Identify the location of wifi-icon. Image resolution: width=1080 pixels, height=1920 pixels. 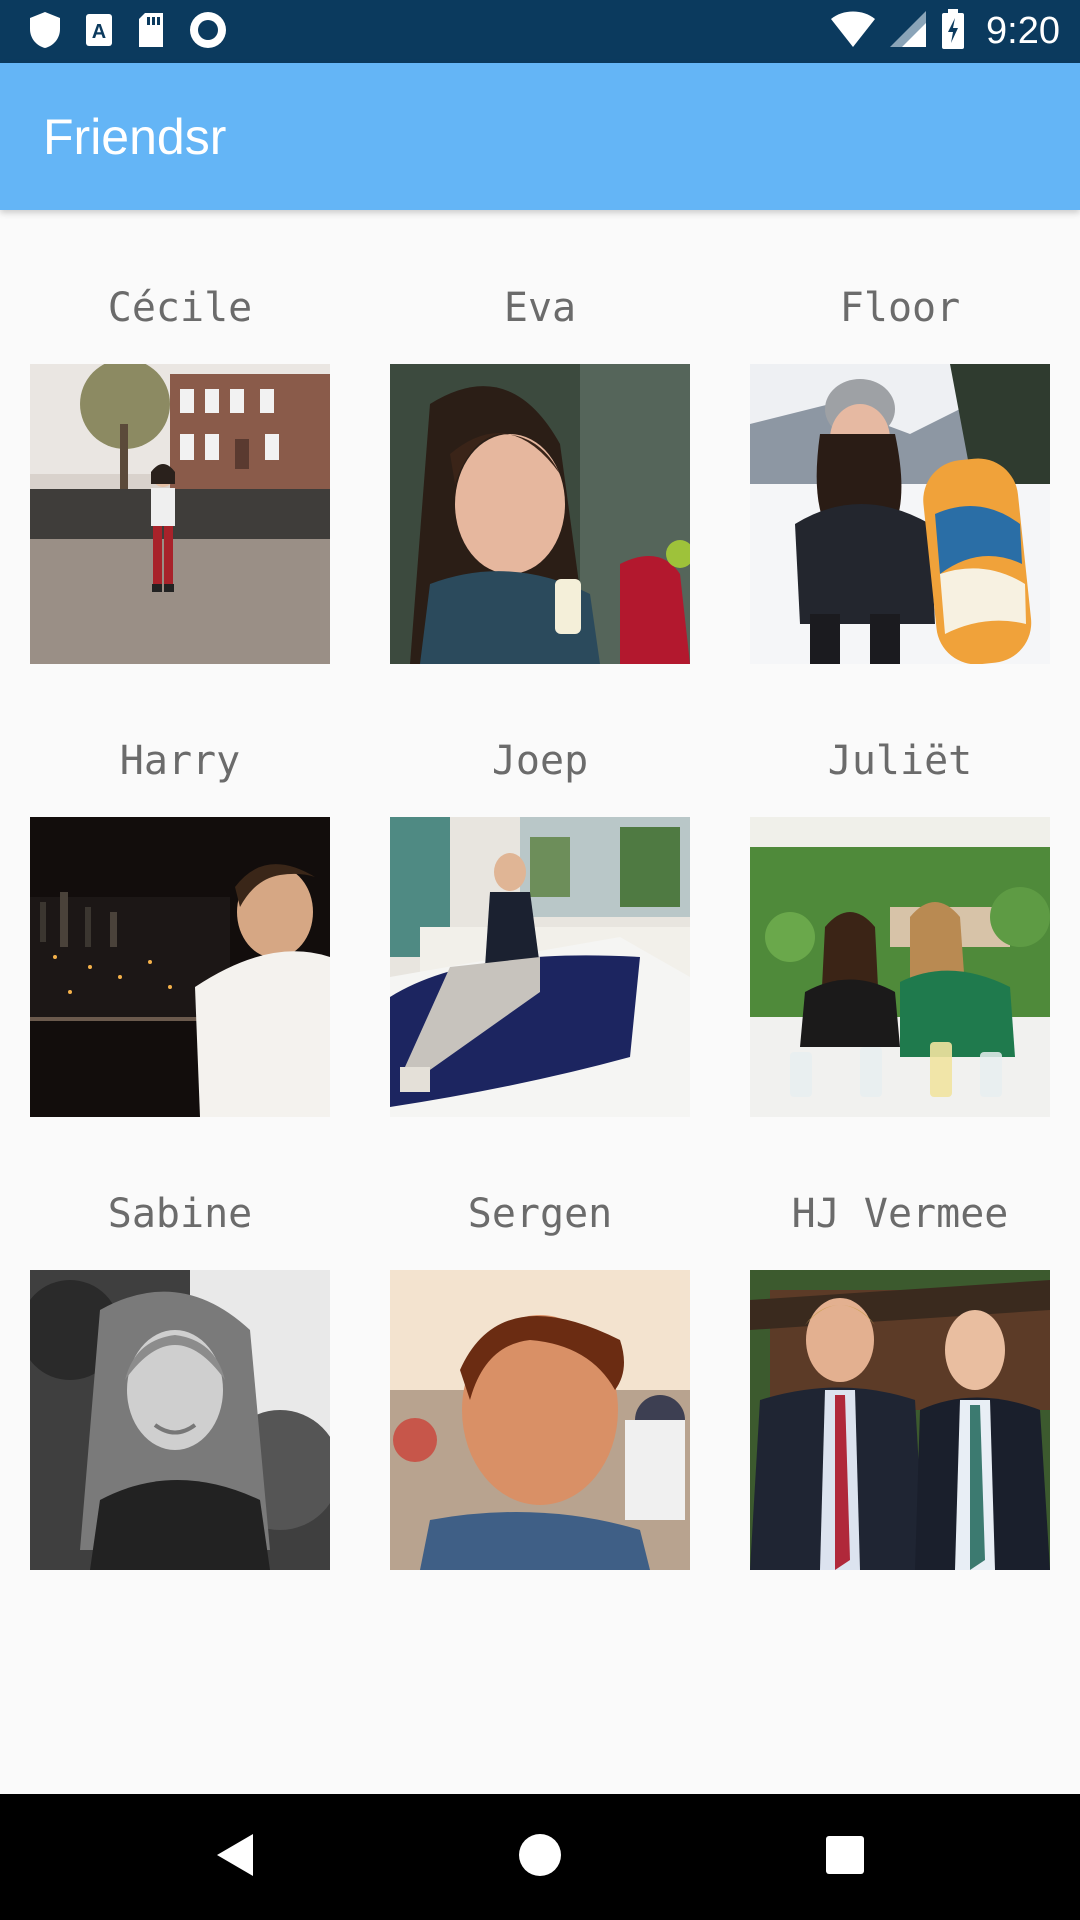
(853, 31).